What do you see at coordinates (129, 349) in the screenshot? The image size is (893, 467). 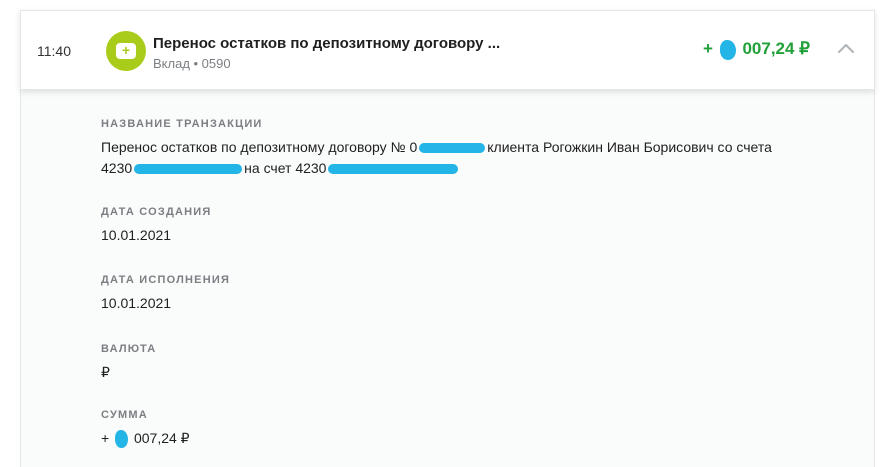 I see `field-label: ВАЛЮТА` at bounding box center [129, 349].